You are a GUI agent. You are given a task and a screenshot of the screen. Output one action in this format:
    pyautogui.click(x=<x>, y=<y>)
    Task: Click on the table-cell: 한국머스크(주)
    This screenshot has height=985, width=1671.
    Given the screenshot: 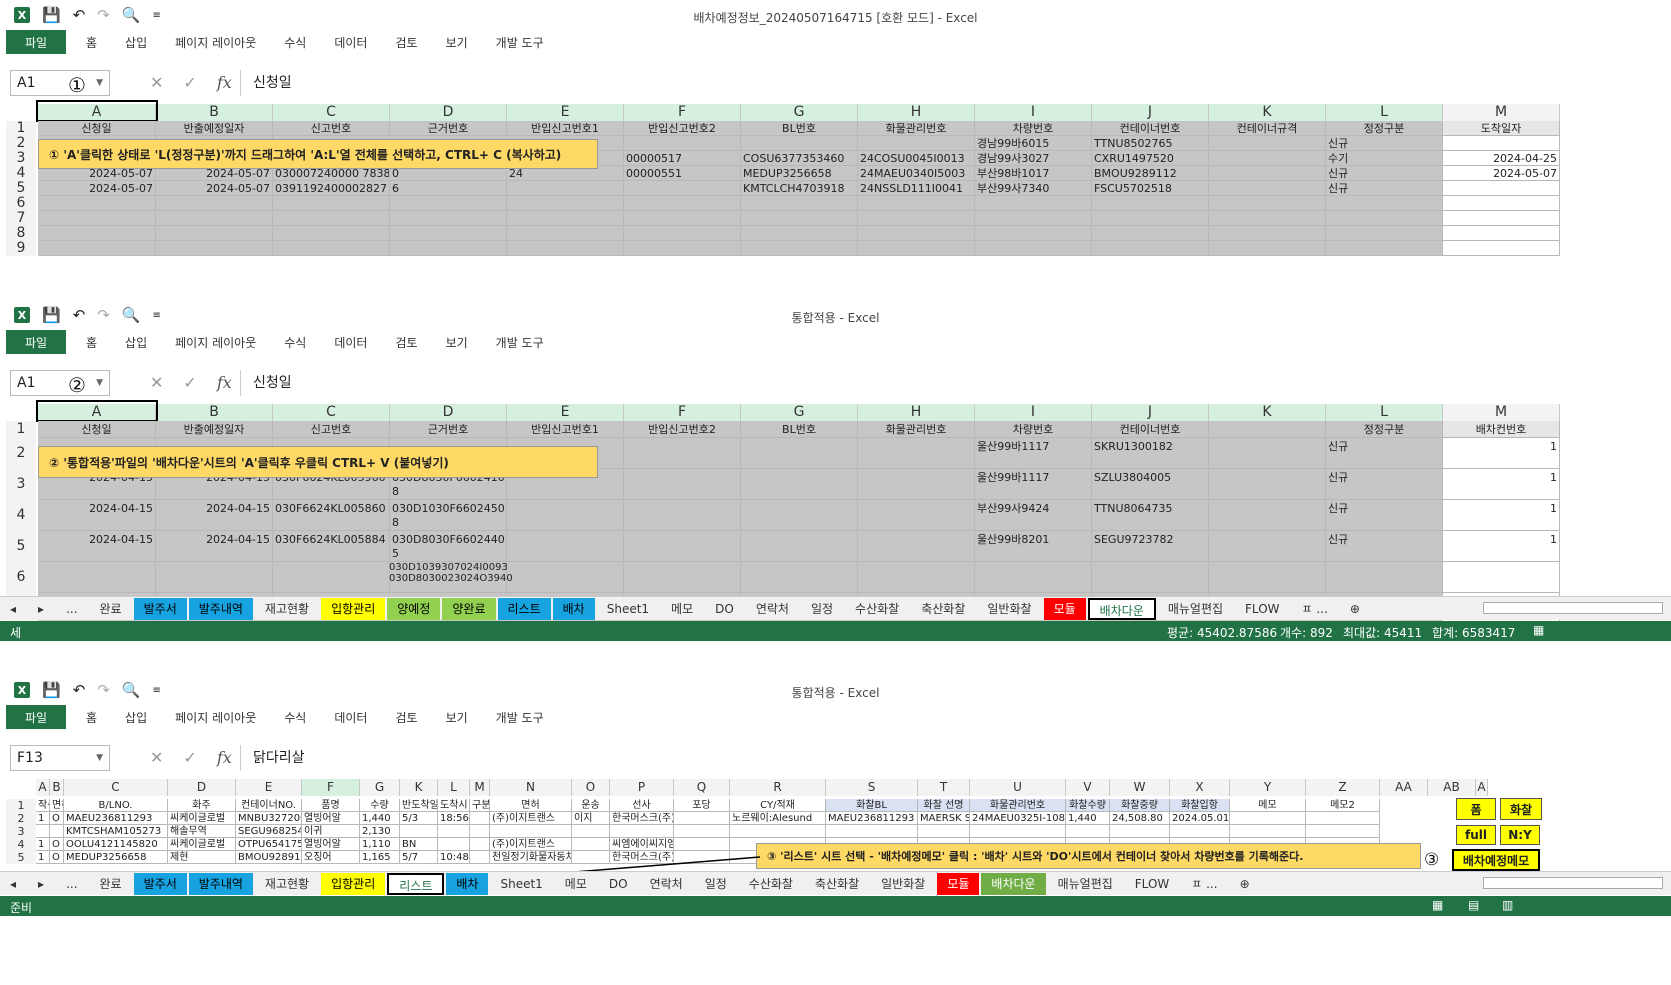 What is the action you would take?
    pyautogui.click(x=642, y=818)
    